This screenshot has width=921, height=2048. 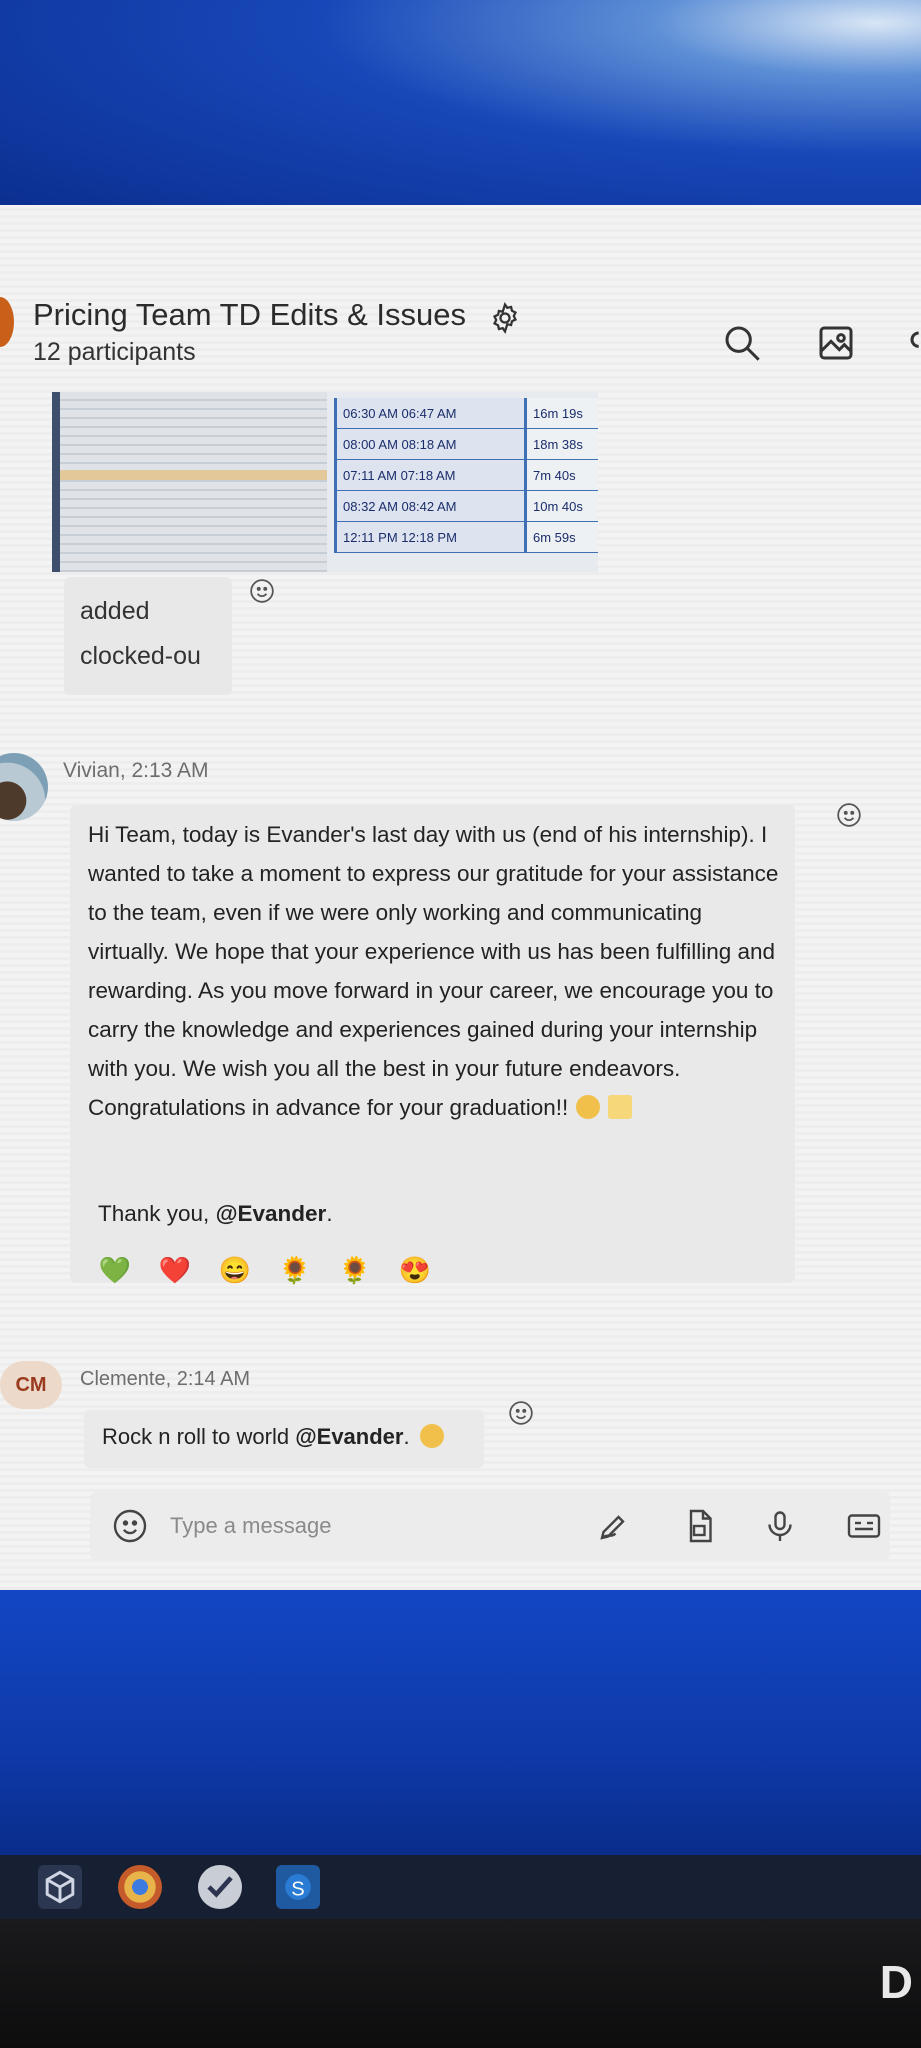 I want to click on message-text: Rock n roll to world @Evander., so click(x=273, y=1437).